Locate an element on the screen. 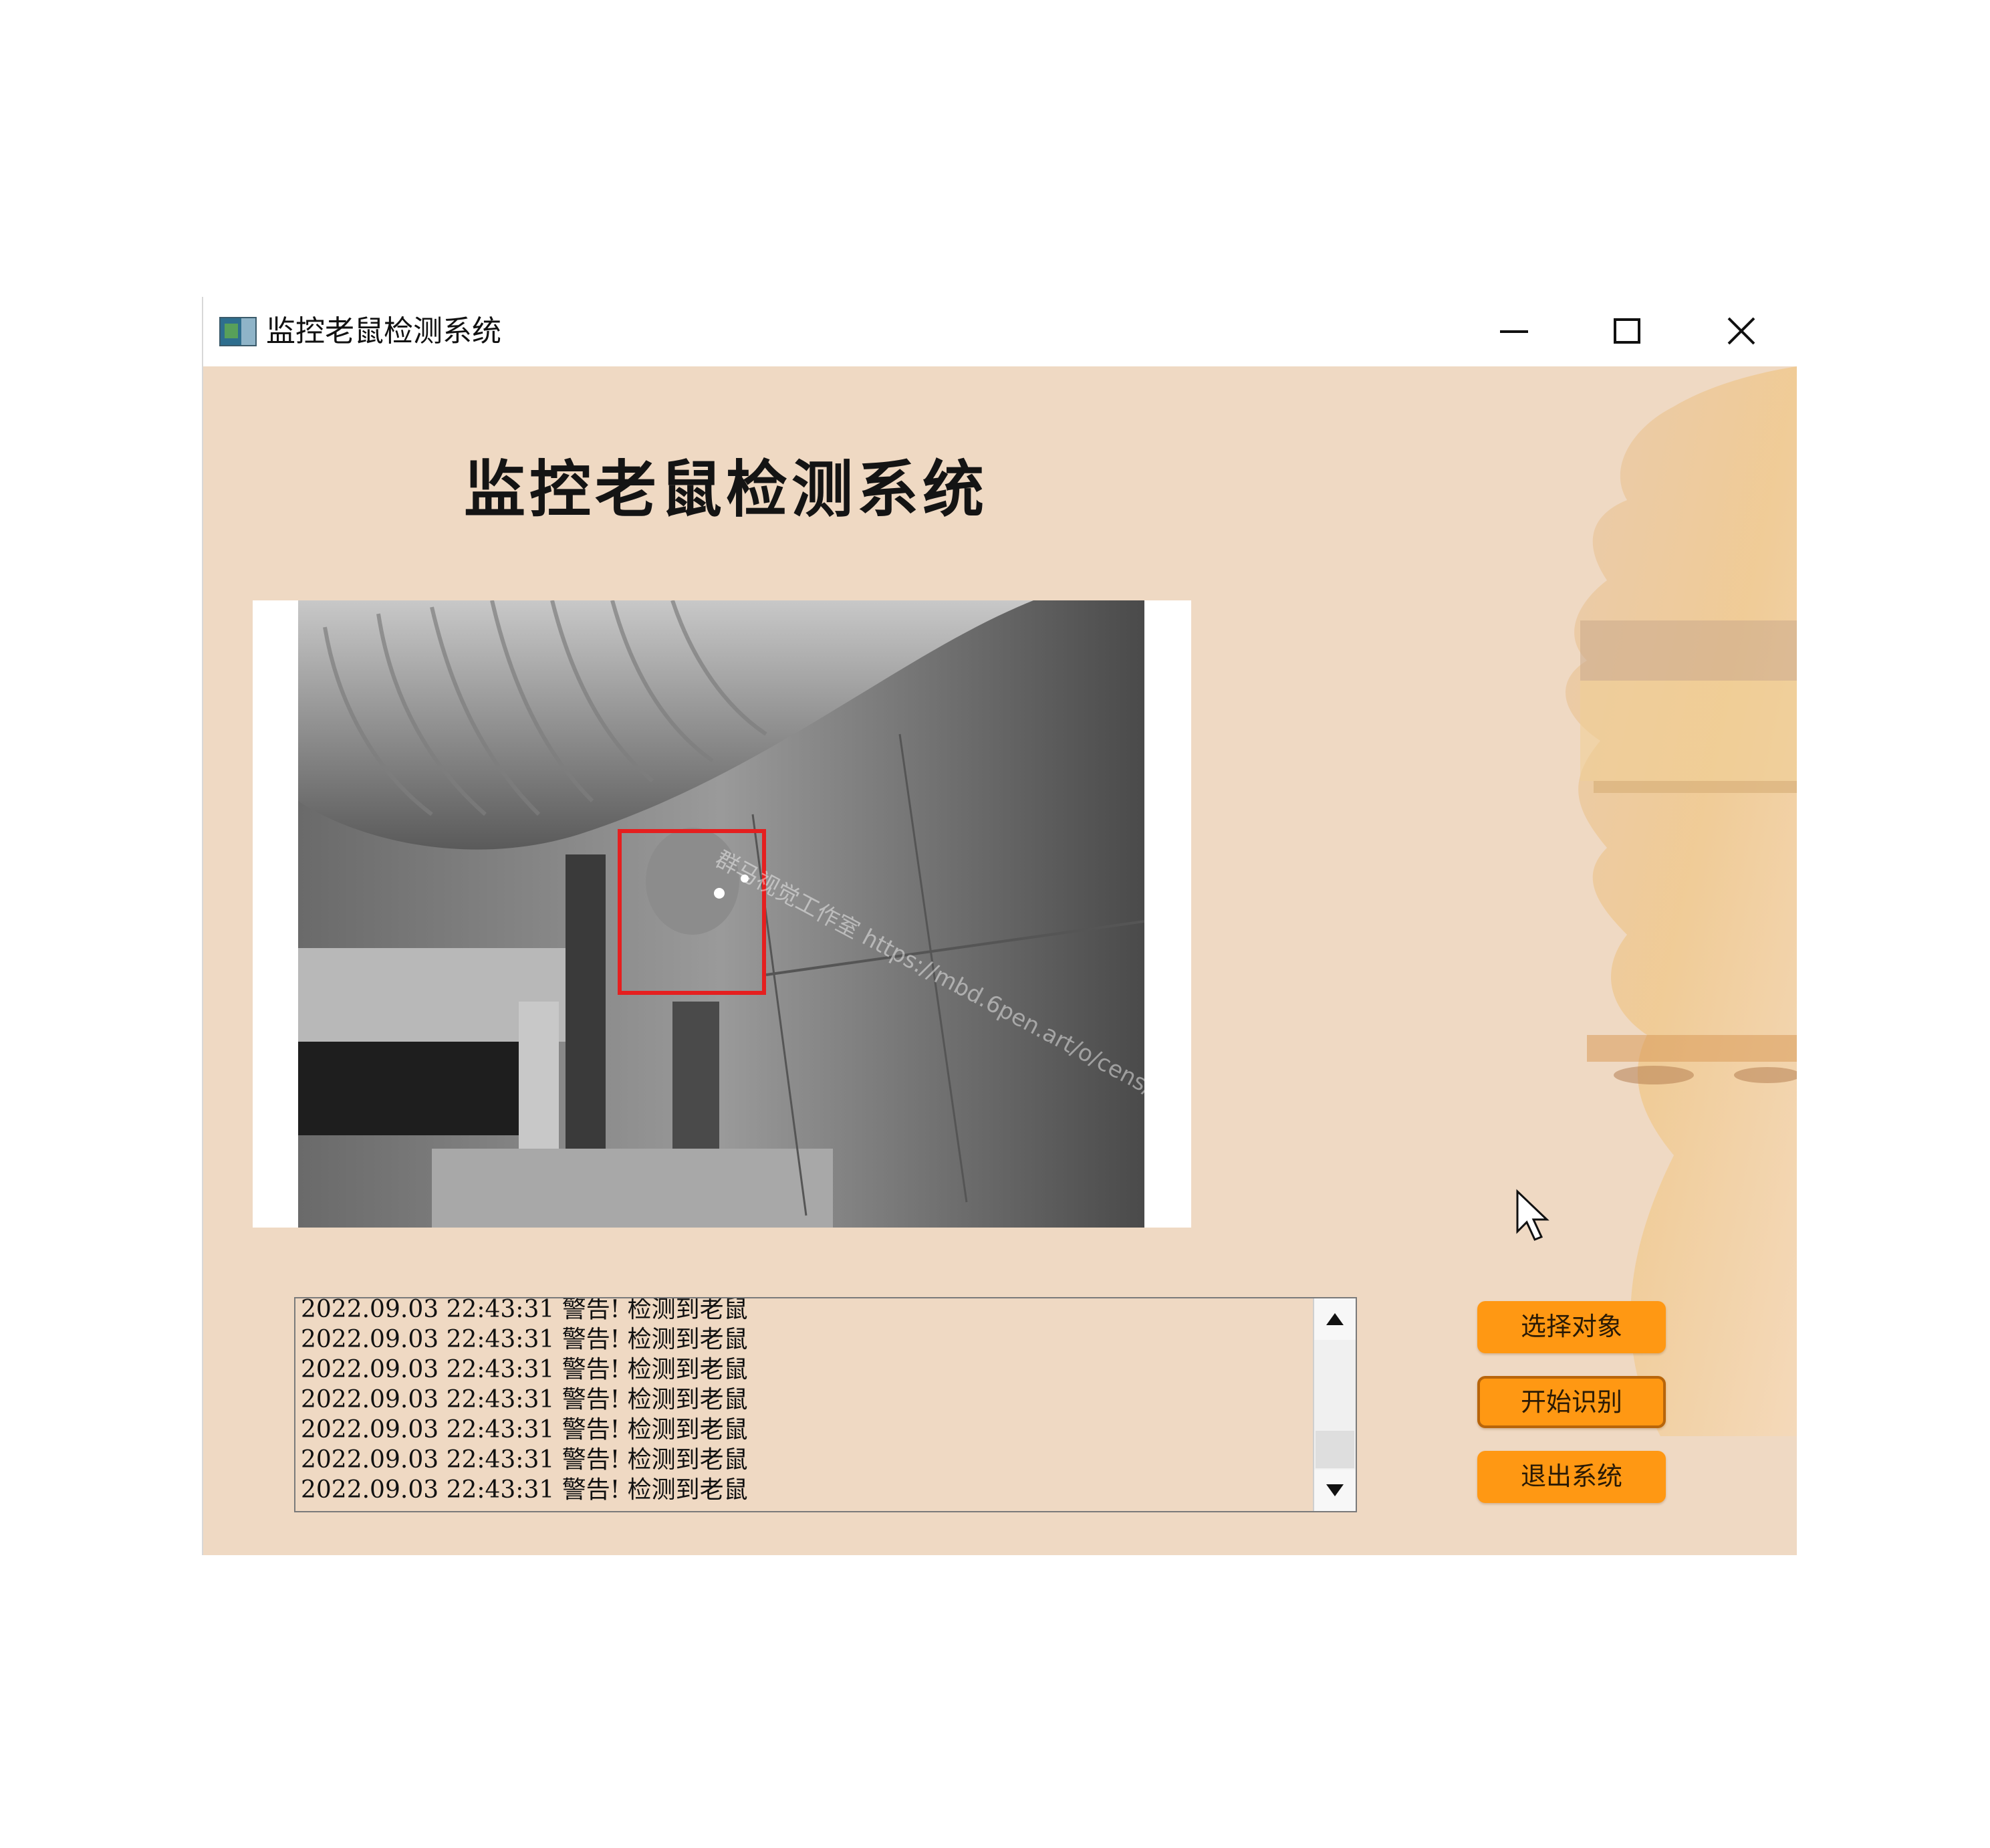 The height and width of the screenshot is (1848, 1990). window-title: 监控老鼠检测系统 is located at coordinates (383, 331).